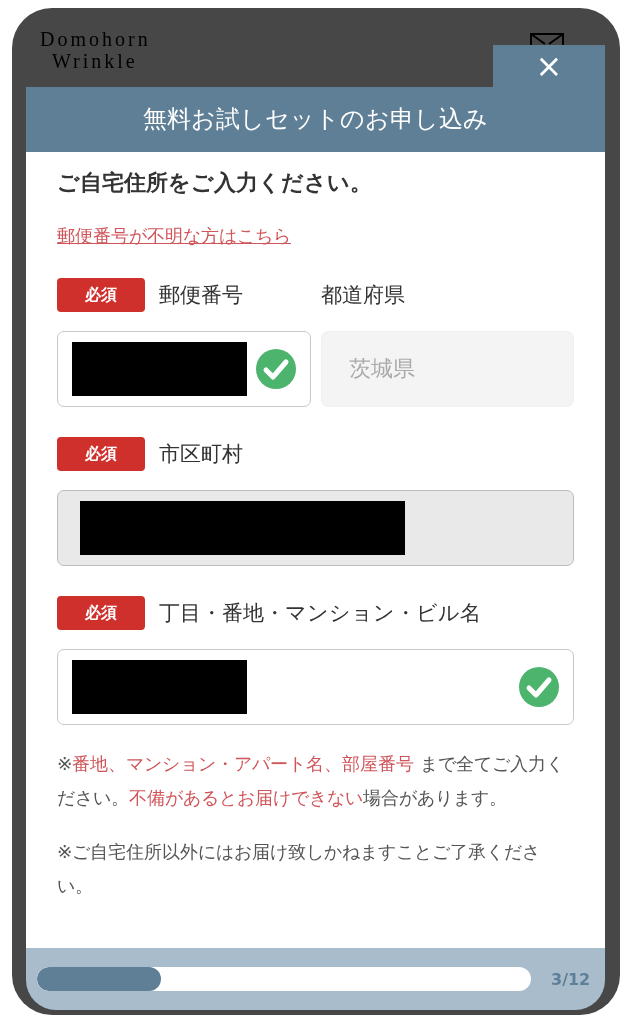  Describe the element at coordinates (362, 295) in the screenshot. I see `field-label: 都道府県` at that location.